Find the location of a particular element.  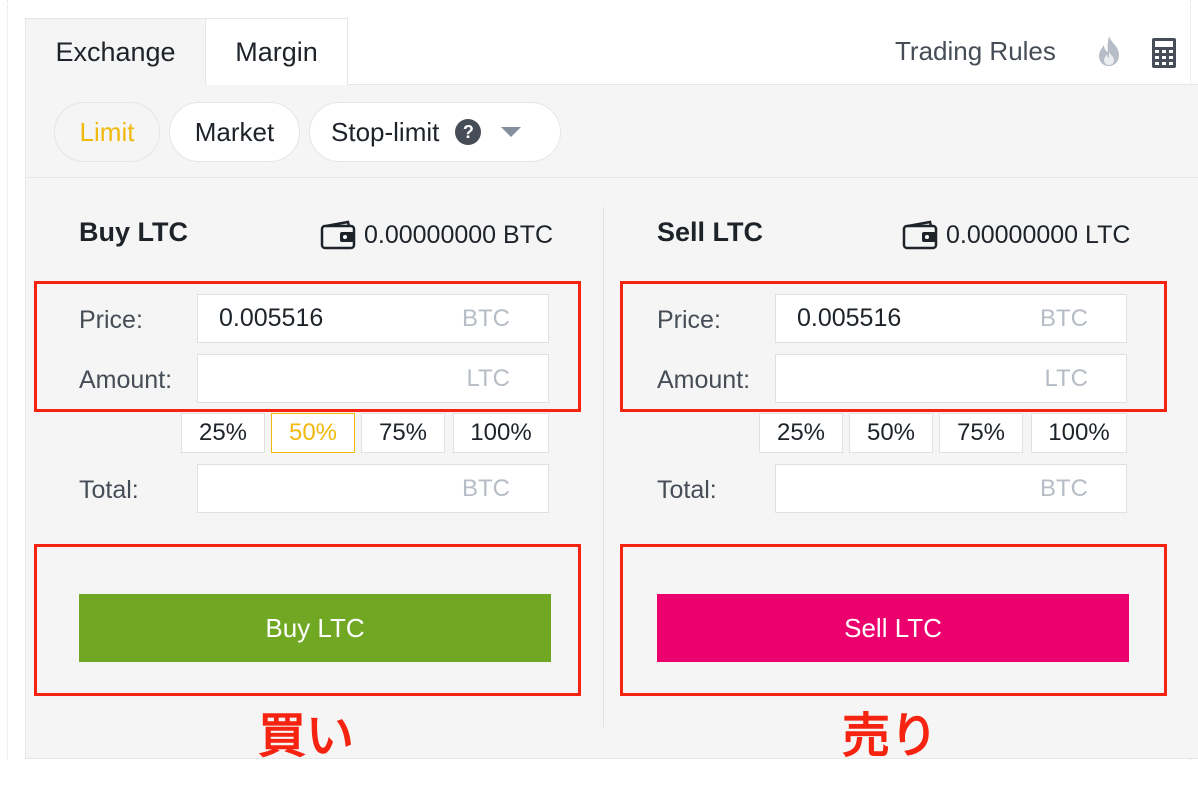

buy-balance: 0.00000000 BTC is located at coordinates (436, 235).